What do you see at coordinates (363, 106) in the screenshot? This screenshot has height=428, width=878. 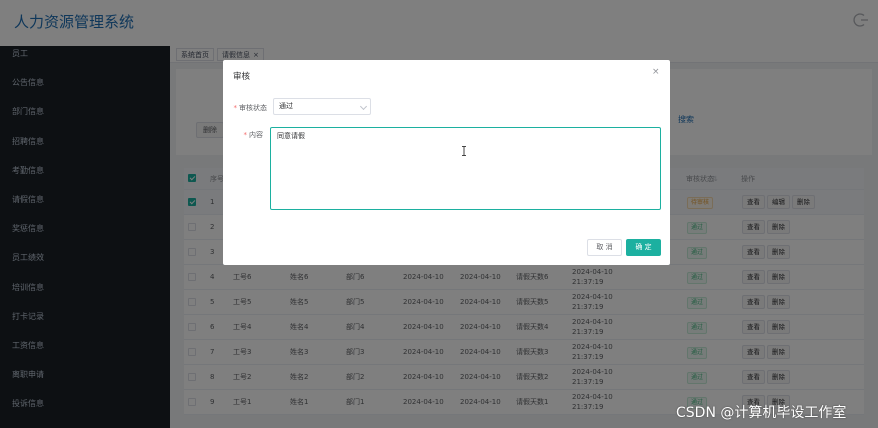 I see `chevron-down-icon` at bounding box center [363, 106].